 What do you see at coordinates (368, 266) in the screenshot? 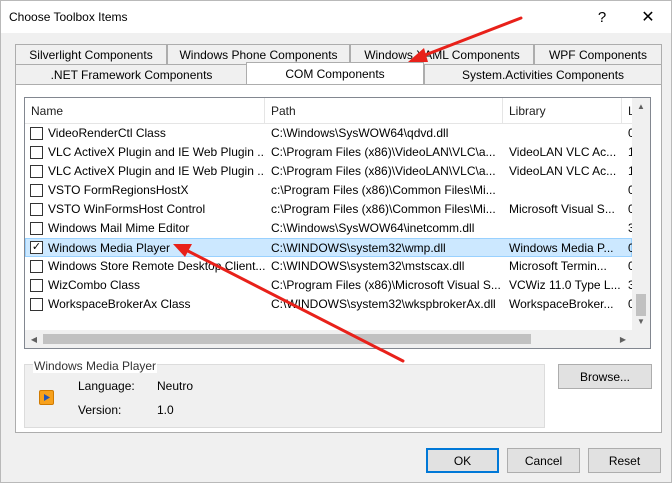
I see `row-path: C:\WINDOWS\system32\mstscax.dll` at bounding box center [368, 266].